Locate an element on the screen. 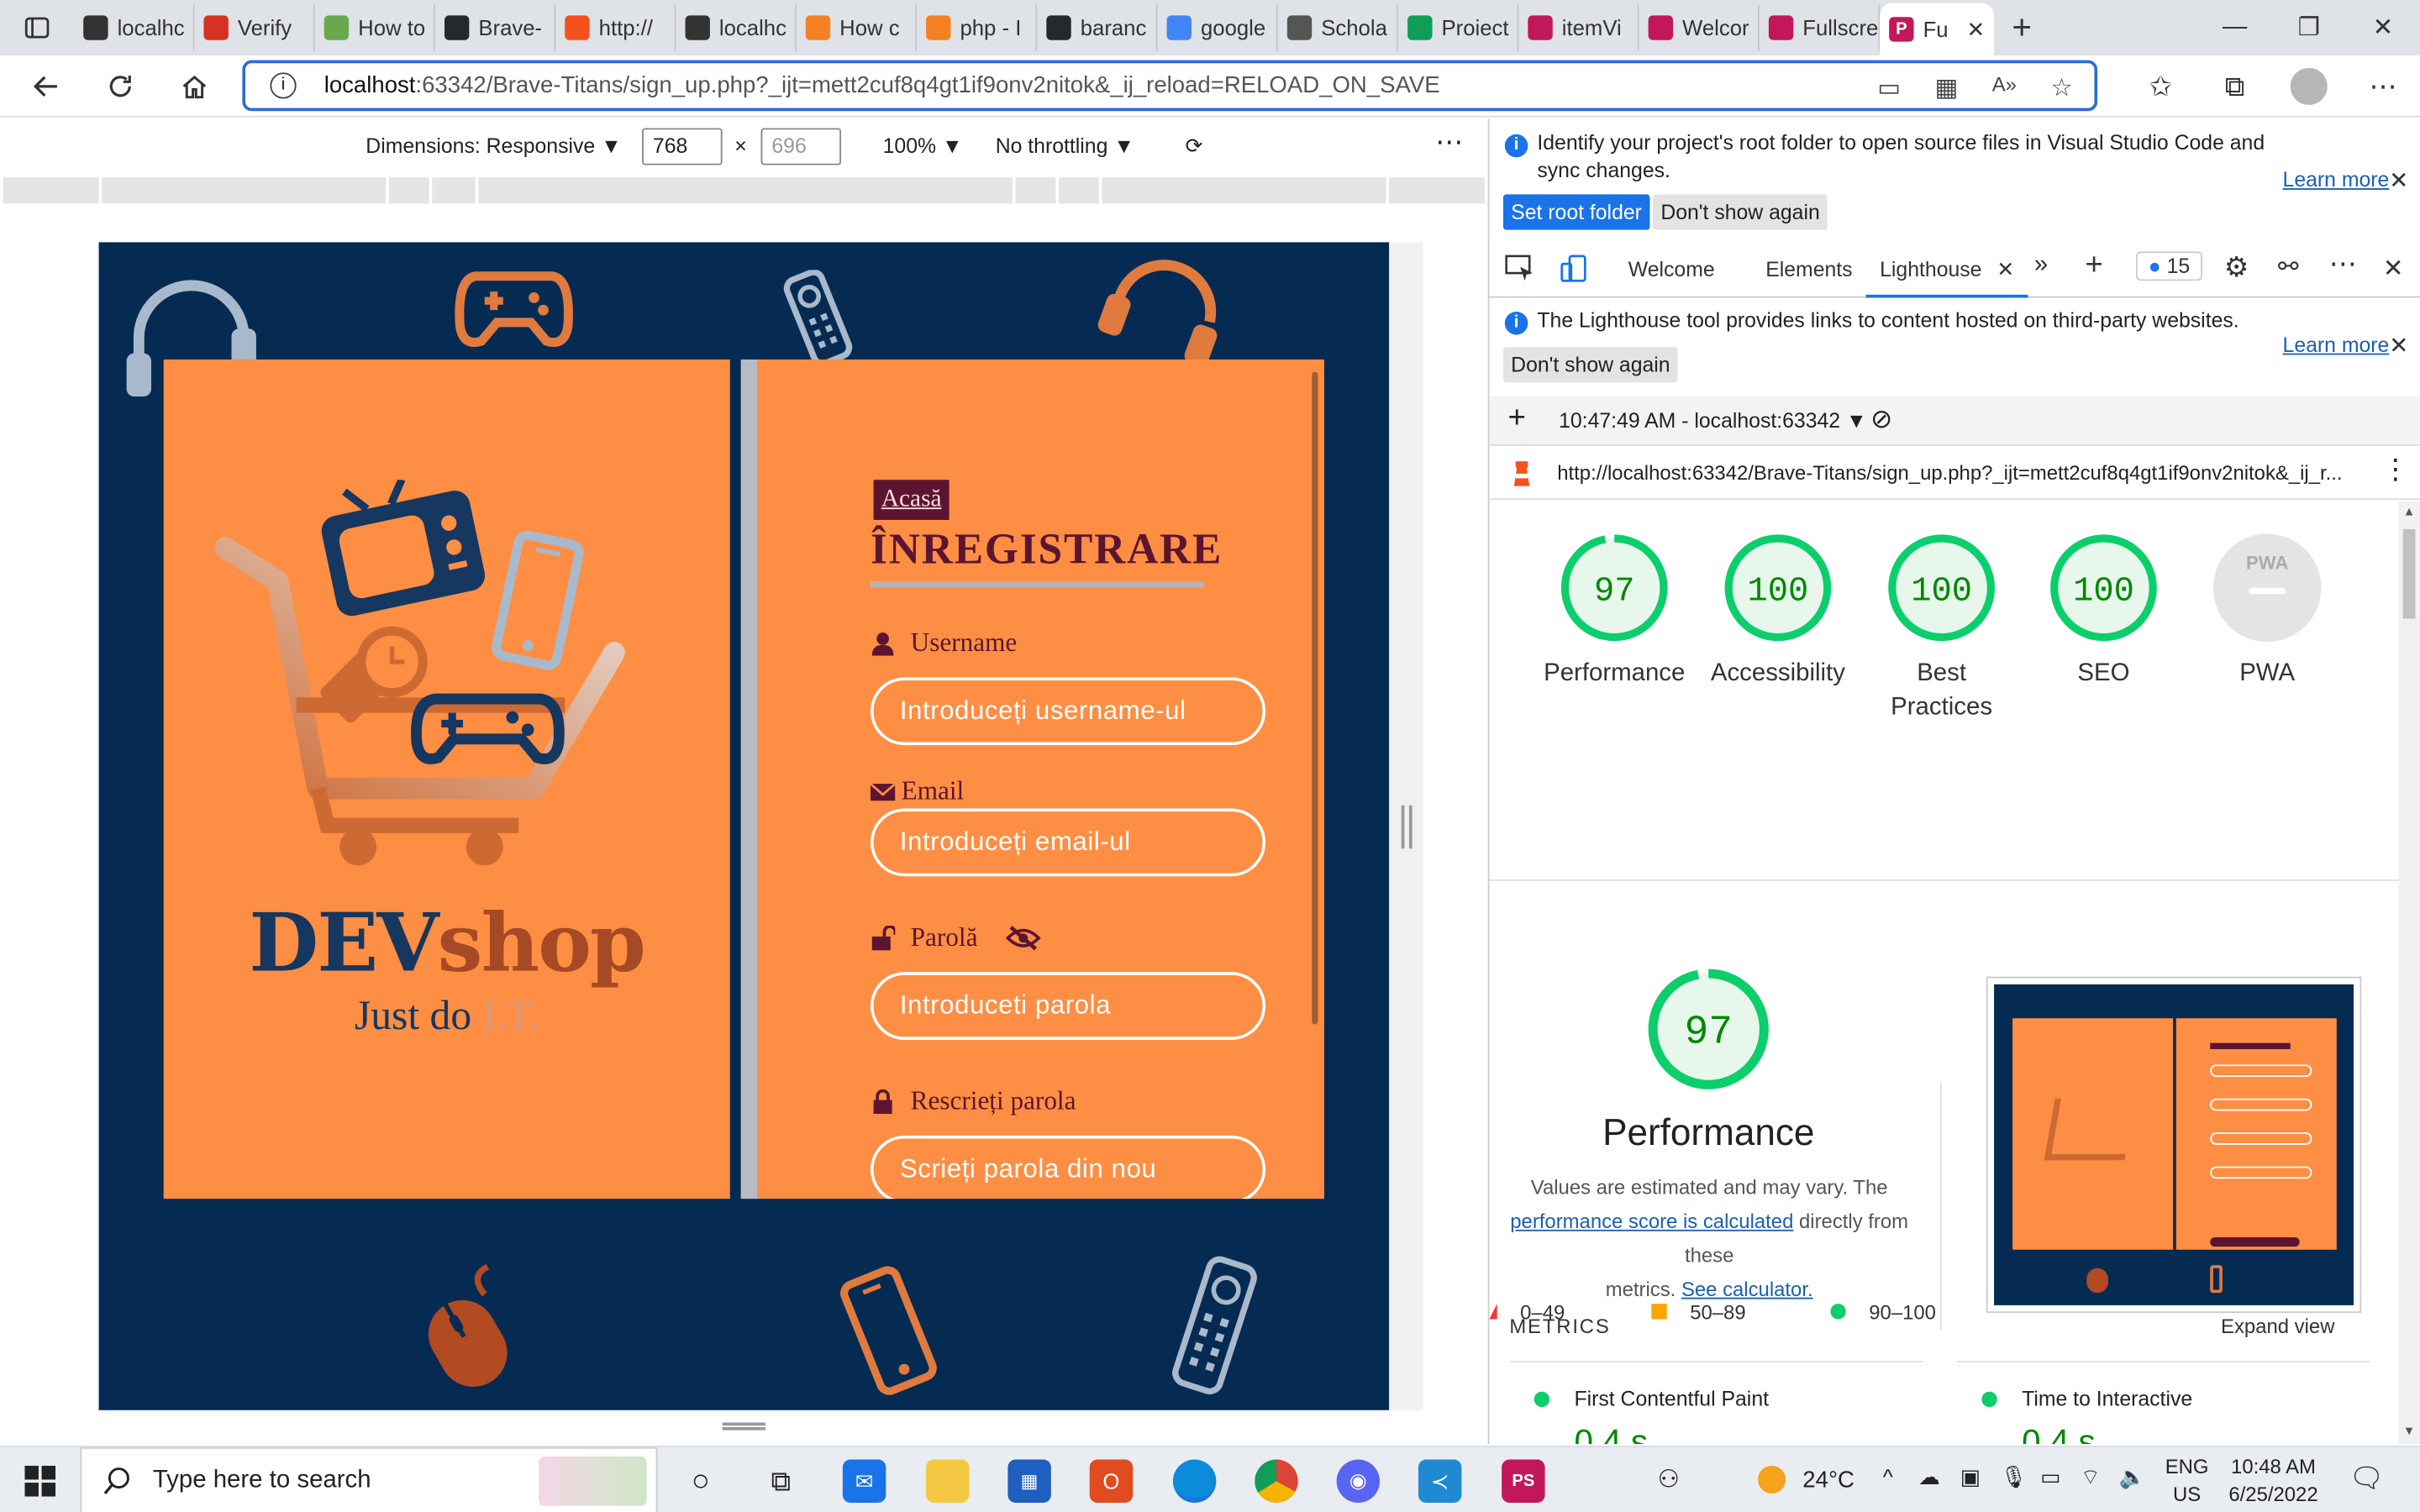 The image size is (2420, 1512). browser-tab: Welcor is located at coordinates (1699, 27).